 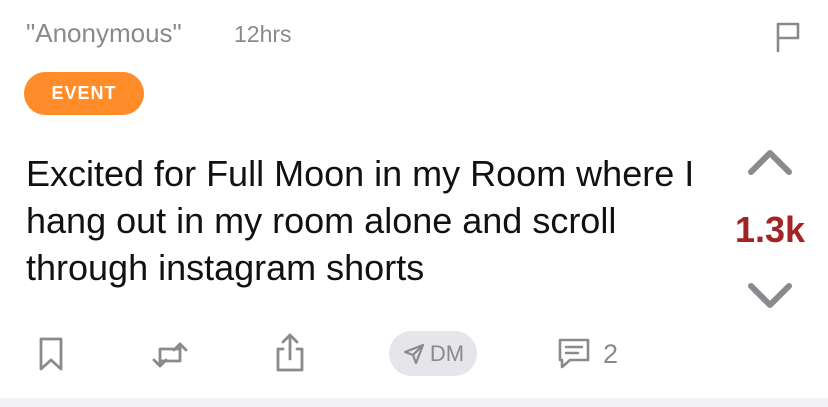 What do you see at coordinates (770, 162) in the screenshot?
I see `chevron-up-icon` at bounding box center [770, 162].